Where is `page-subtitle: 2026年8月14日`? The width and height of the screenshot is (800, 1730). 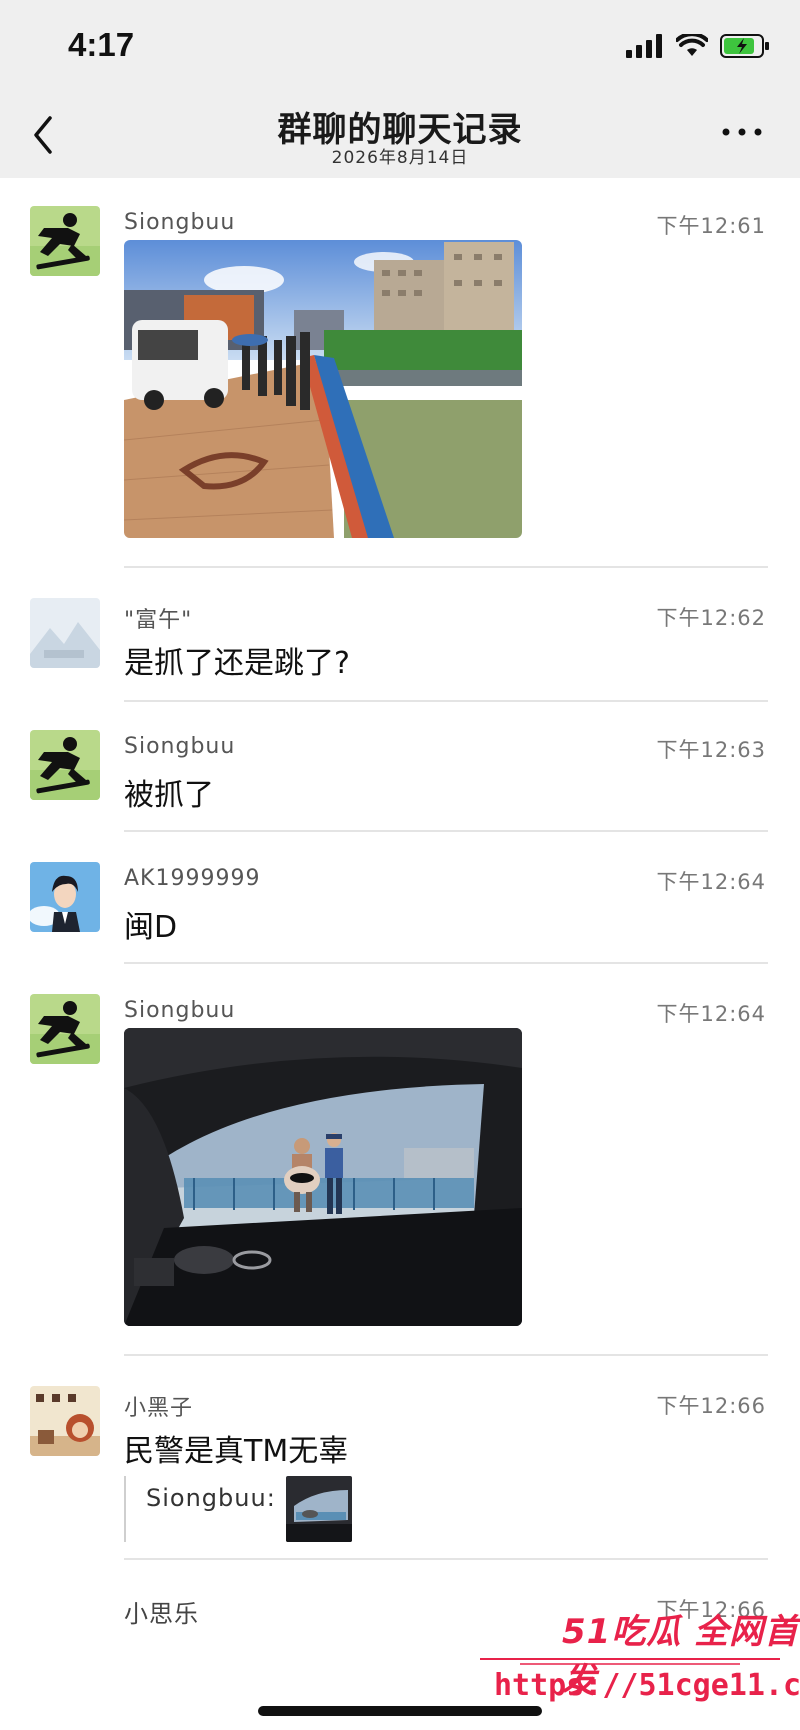 page-subtitle: 2026年8月14日 is located at coordinates (400, 158).